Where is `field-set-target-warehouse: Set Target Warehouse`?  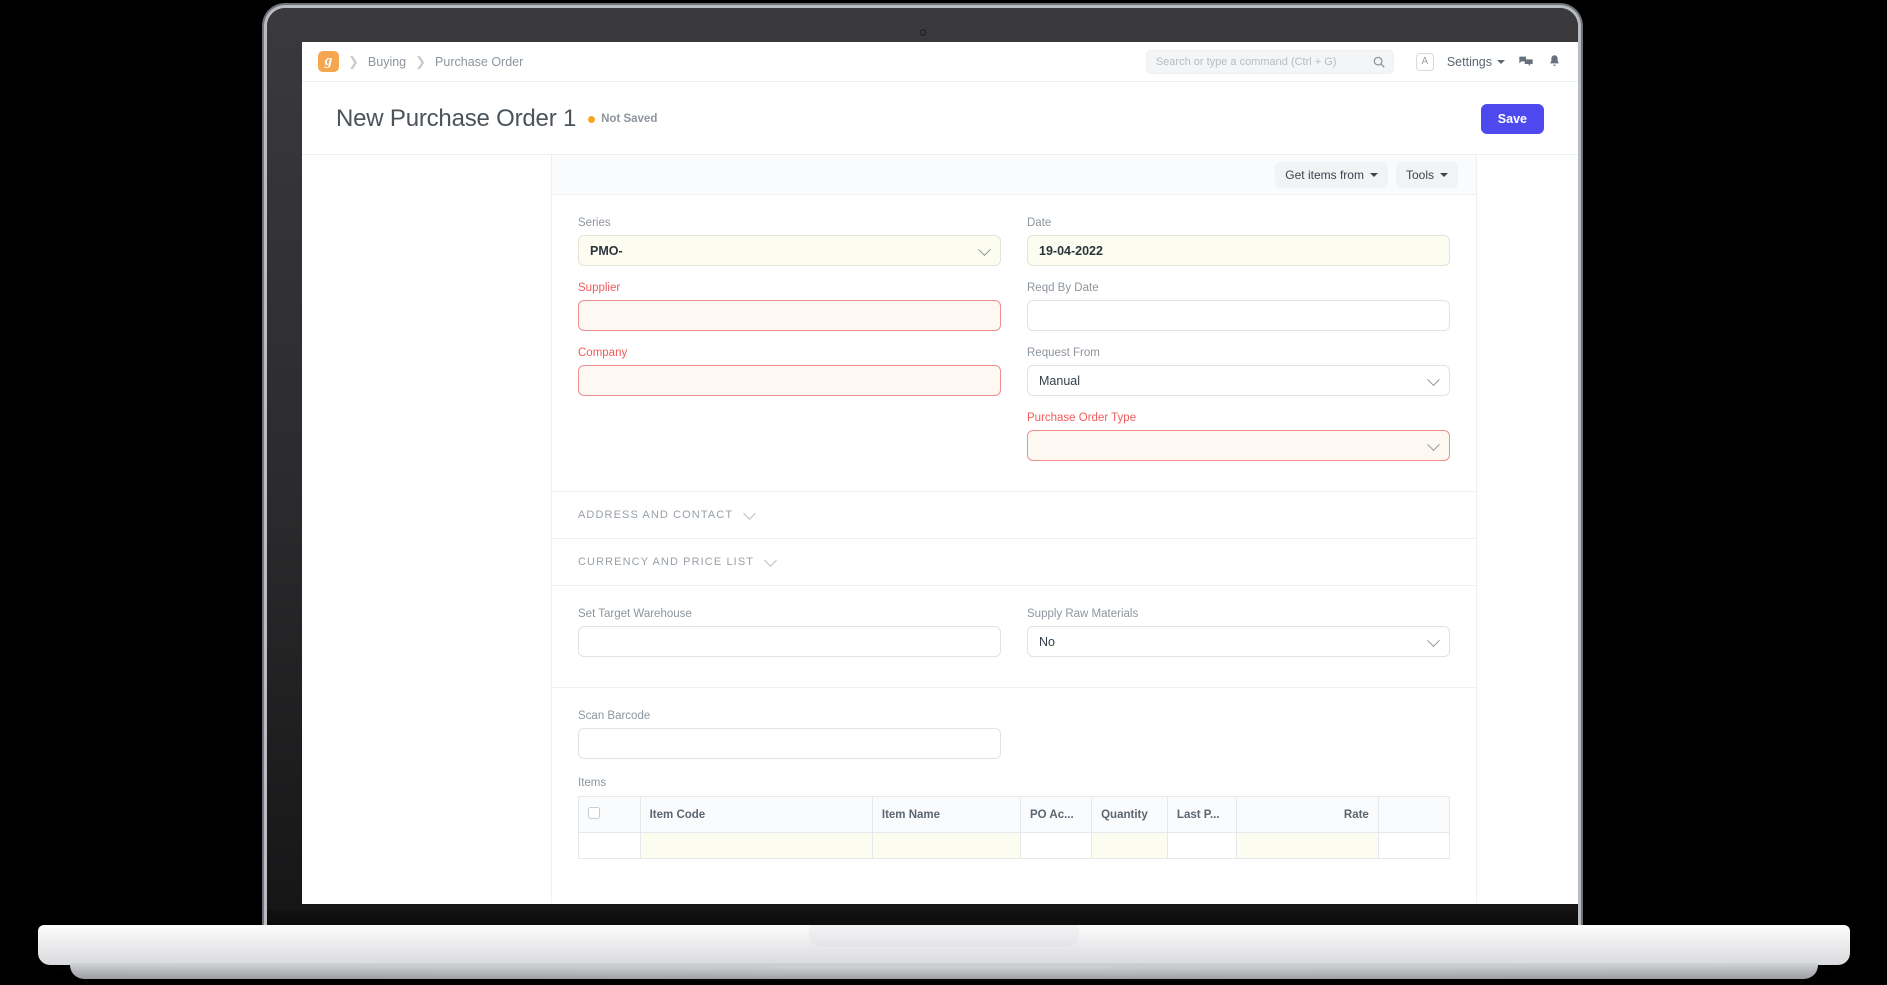 field-set-target-warehouse: Set Target Warehouse is located at coordinates (789, 632).